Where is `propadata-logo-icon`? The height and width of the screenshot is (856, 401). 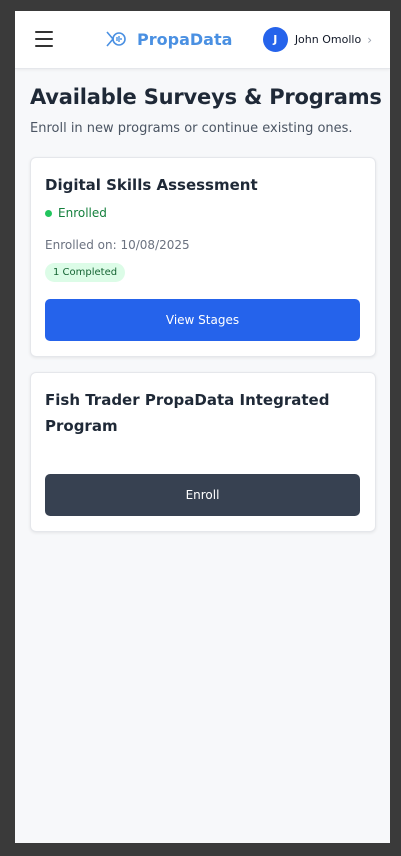 propadata-logo-icon is located at coordinates (116, 39).